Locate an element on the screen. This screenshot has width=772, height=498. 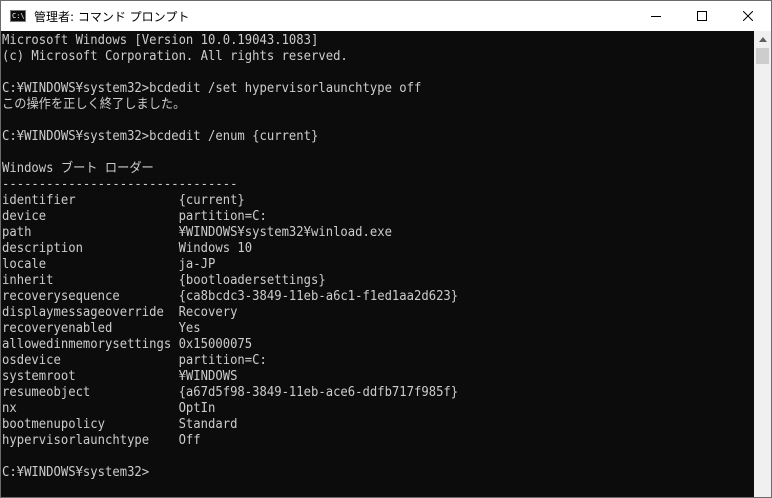
console-line: hypervisorlaunchtype Off is located at coordinates (101, 440).